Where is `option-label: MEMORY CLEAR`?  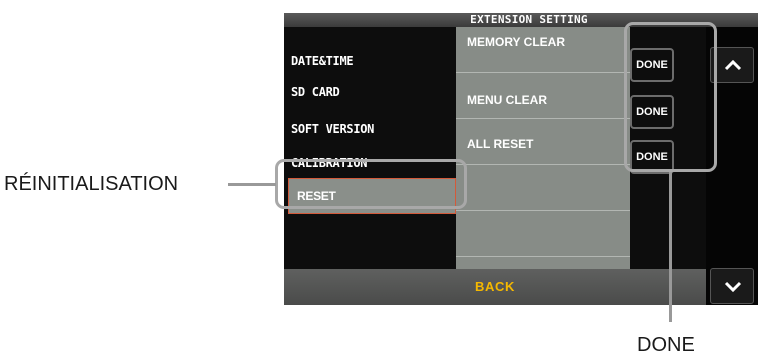 option-label: MEMORY CLEAR is located at coordinates (516, 42).